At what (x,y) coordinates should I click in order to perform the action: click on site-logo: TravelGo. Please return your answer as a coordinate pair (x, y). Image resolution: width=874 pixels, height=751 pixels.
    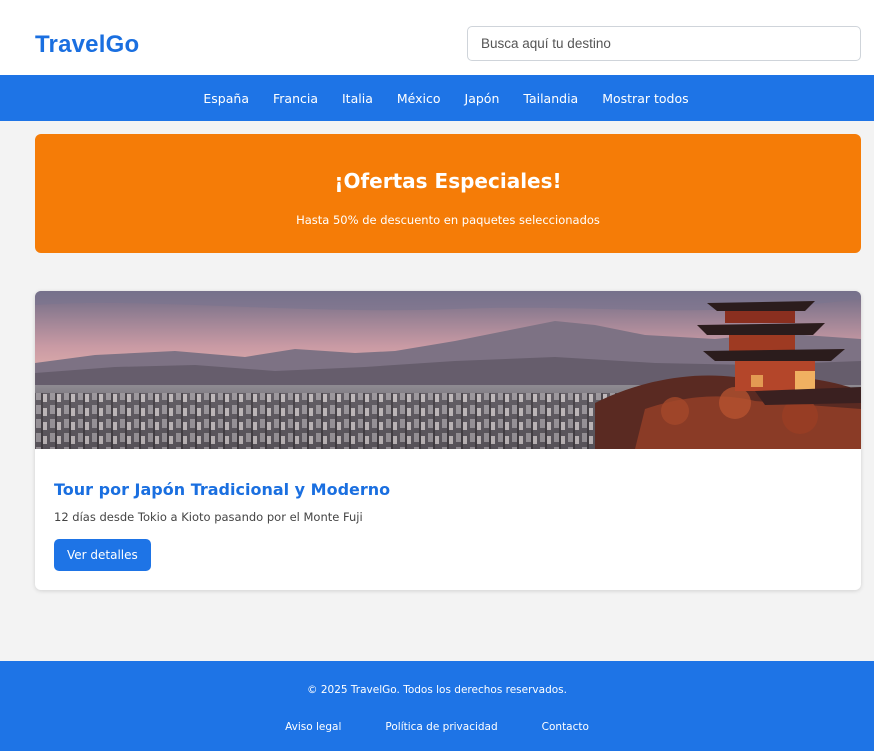
    Looking at the image, I should click on (87, 45).